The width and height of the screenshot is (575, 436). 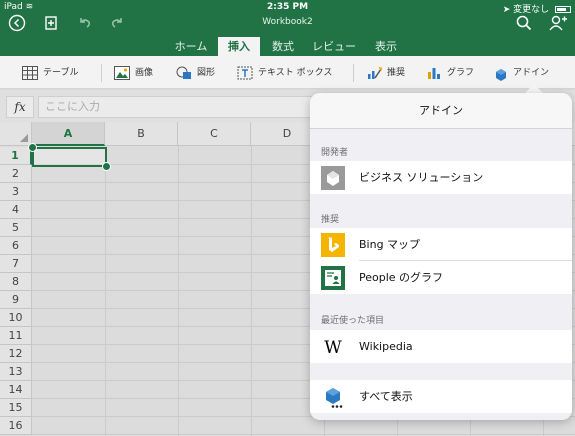 I want to click on tab-insert: 挿入, so click(x=239, y=46).